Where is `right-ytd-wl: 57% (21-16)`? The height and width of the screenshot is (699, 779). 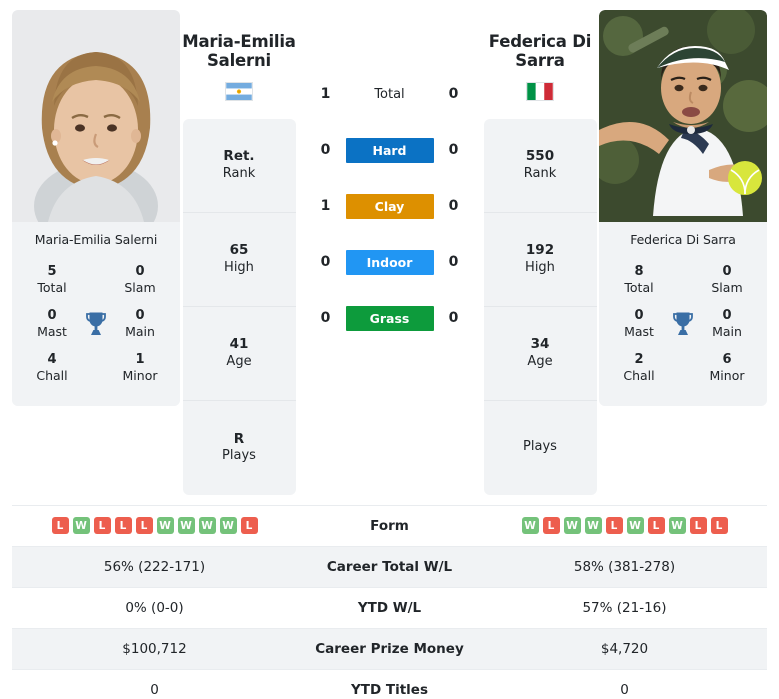
right-ytd-wl: 57% (21-16) is located at coordinates (624, 607).